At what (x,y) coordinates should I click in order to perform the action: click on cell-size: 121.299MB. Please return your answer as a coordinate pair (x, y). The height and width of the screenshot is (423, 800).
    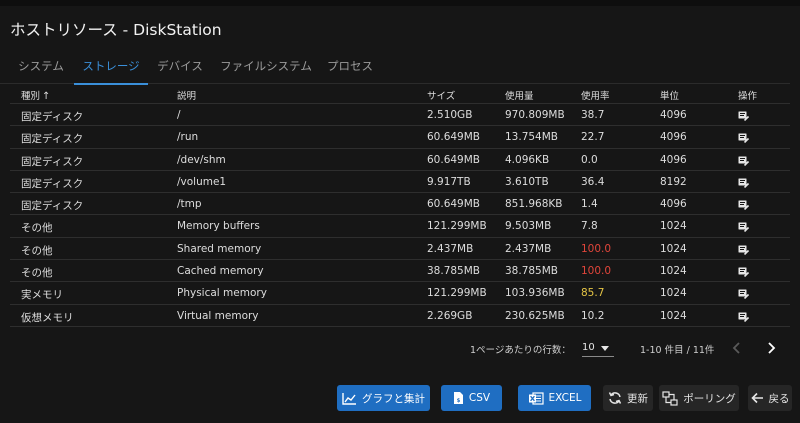
    Looking at the image, I should click on (457, 226).